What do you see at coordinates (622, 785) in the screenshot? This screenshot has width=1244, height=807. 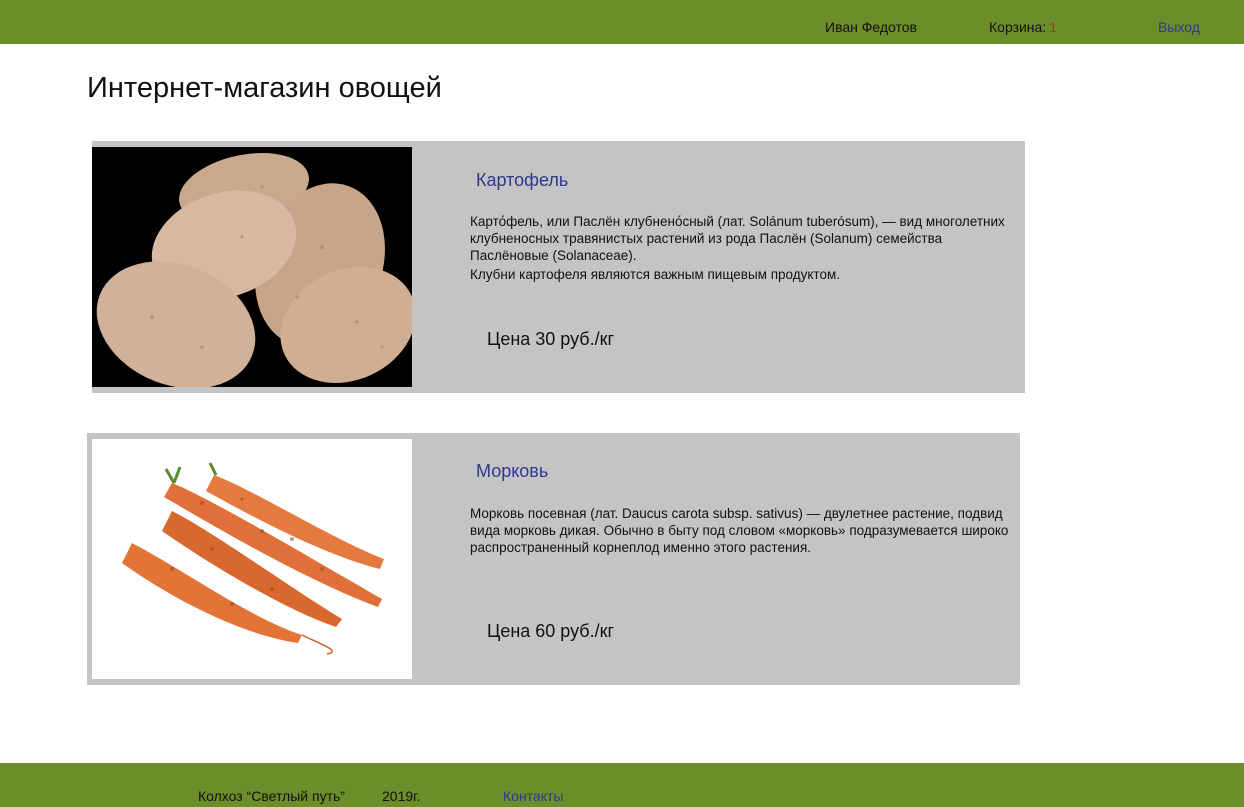 I see `footer-bar: Колхоз “Светлый путь” 2019г. Контакты` at bounding box center [622, 785].